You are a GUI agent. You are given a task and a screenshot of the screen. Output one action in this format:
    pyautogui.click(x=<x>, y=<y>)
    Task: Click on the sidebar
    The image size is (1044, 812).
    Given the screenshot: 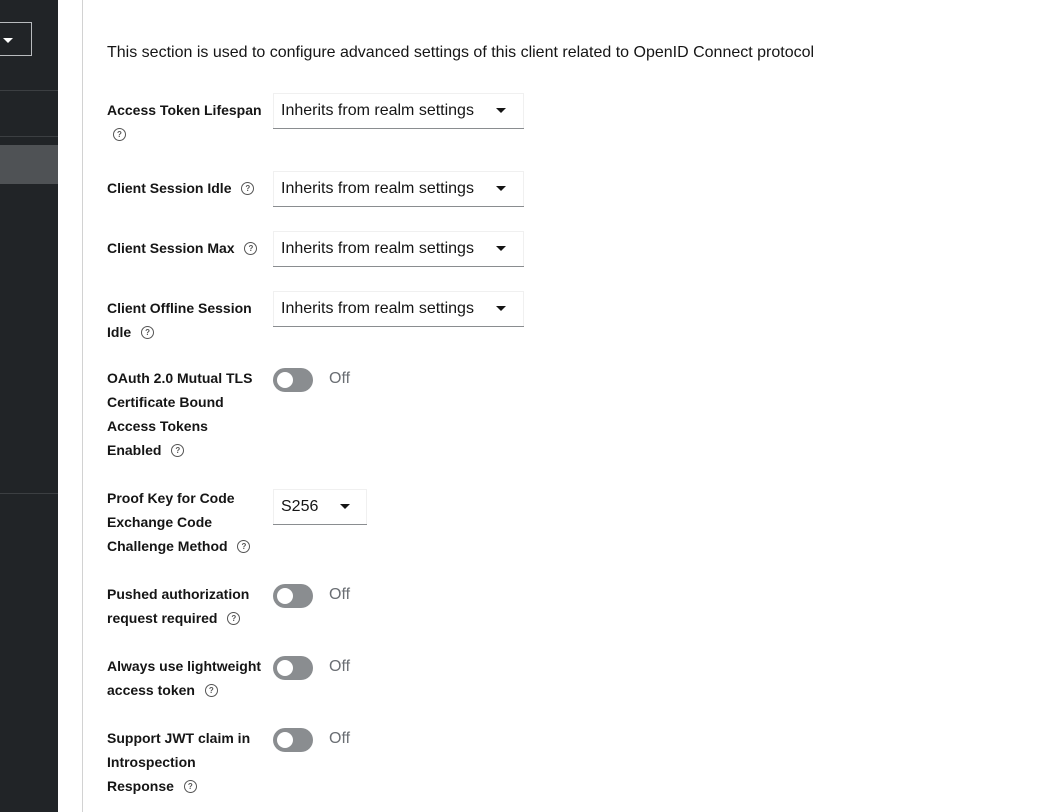 What is the action you would take?
    pyautogui.click(x=29, y=406)
    